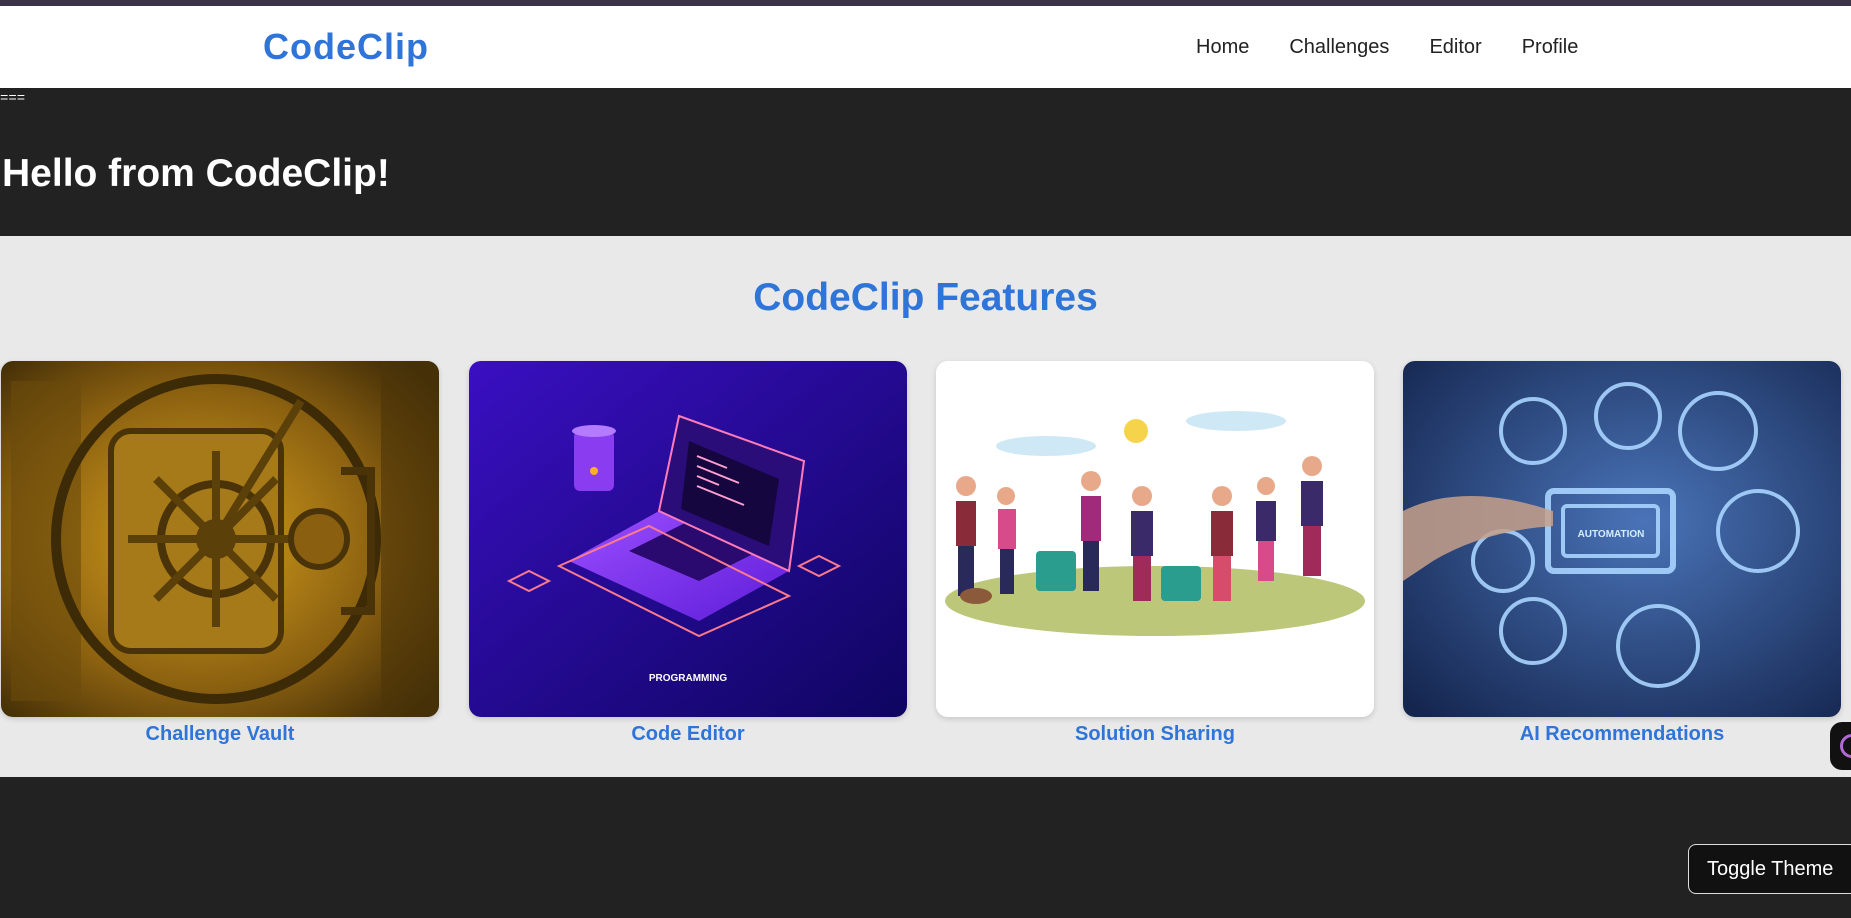  I want to click on toggle-theme-button: Toggle Theme, so click(1769, 869).